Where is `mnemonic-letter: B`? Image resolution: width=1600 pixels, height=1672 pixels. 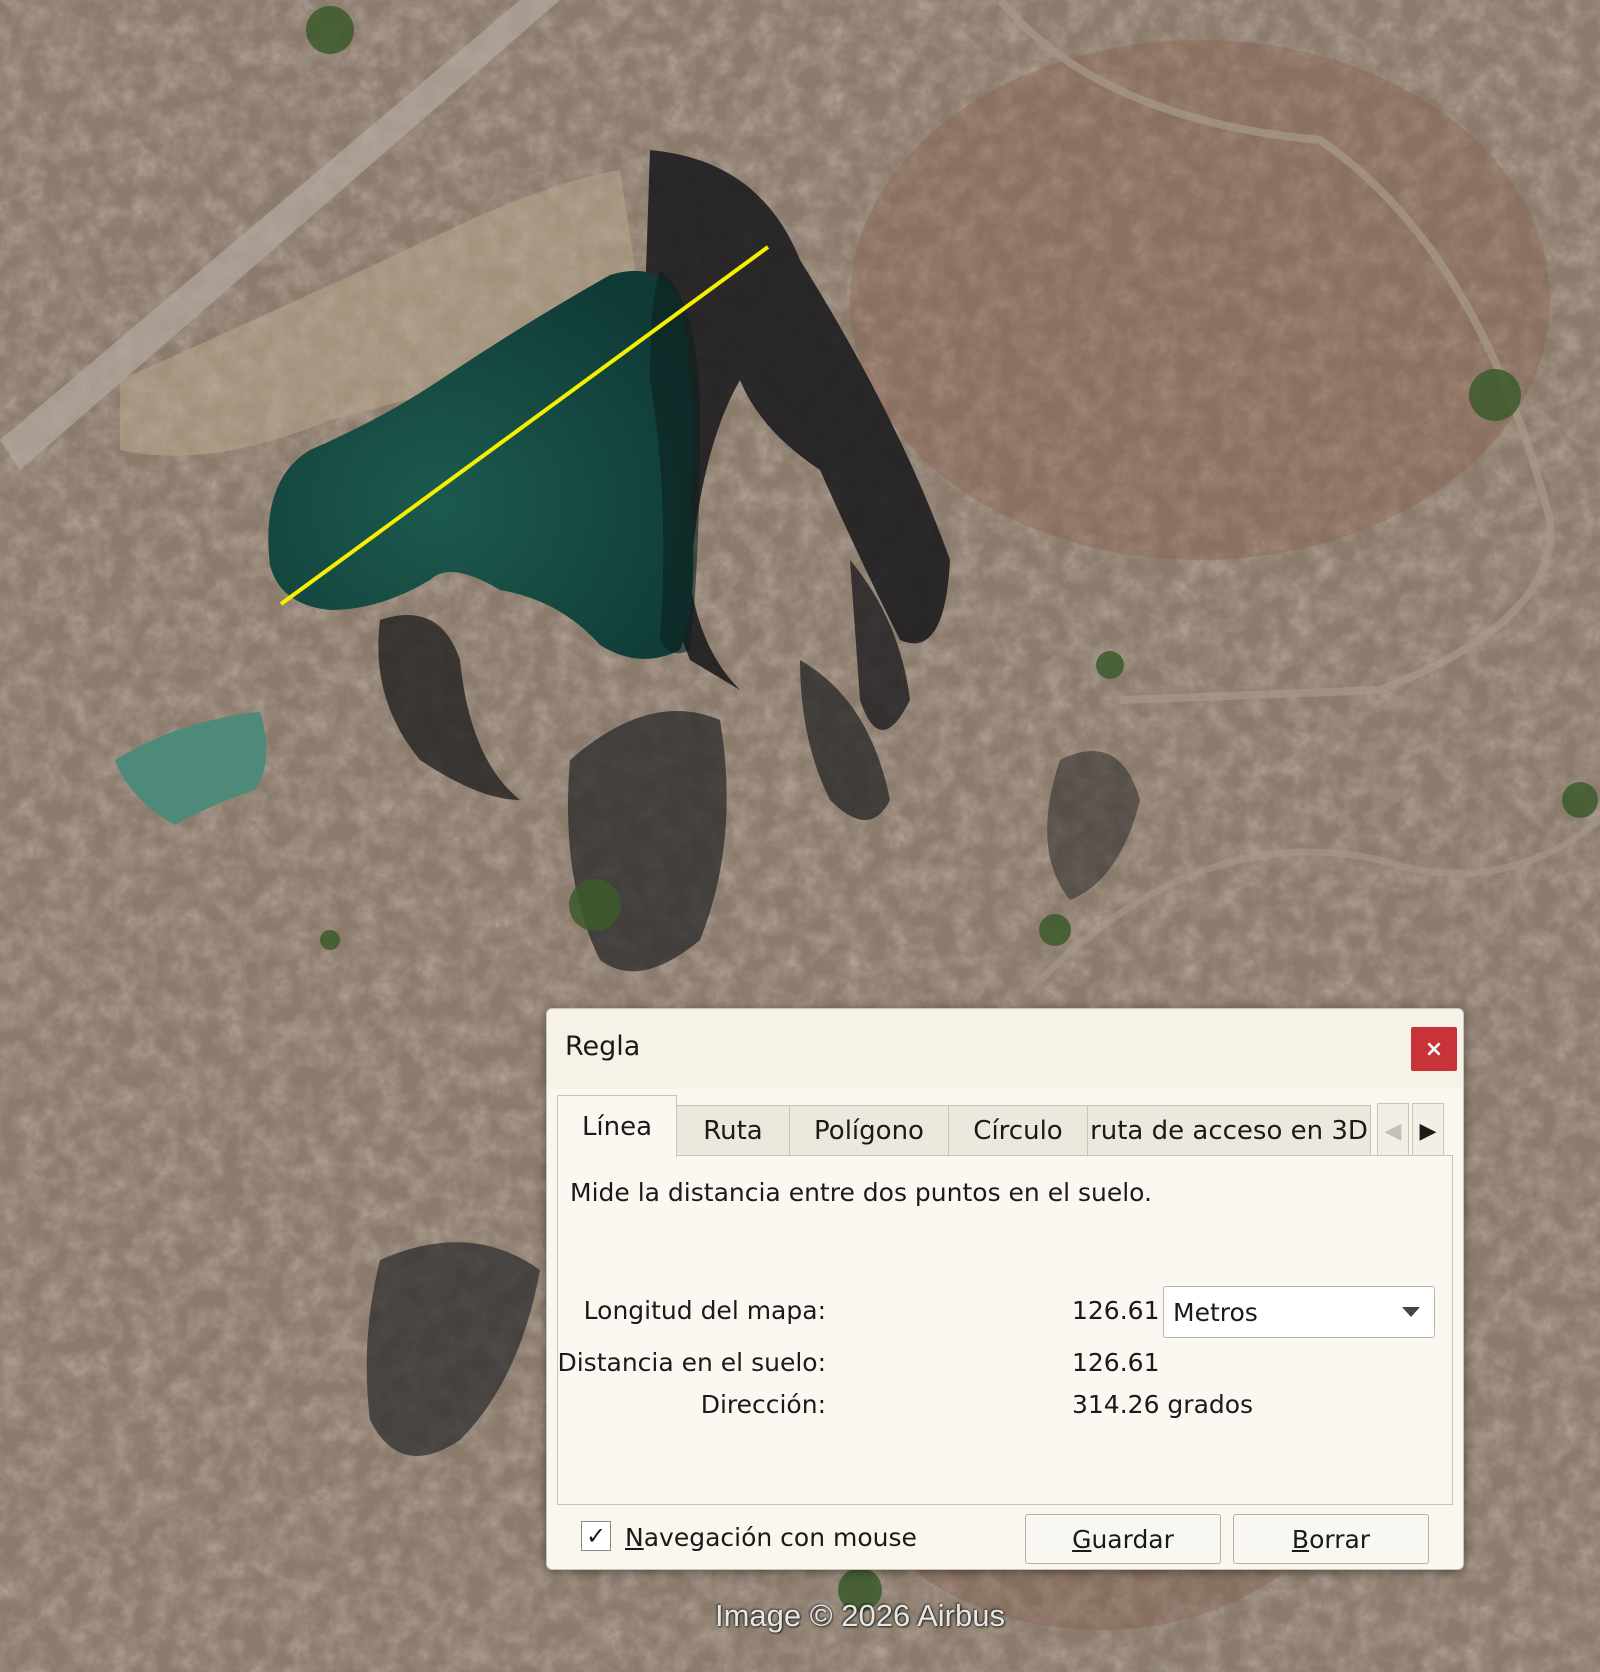
mnemonic-letter: B is located at coordinates (1300, 1539).